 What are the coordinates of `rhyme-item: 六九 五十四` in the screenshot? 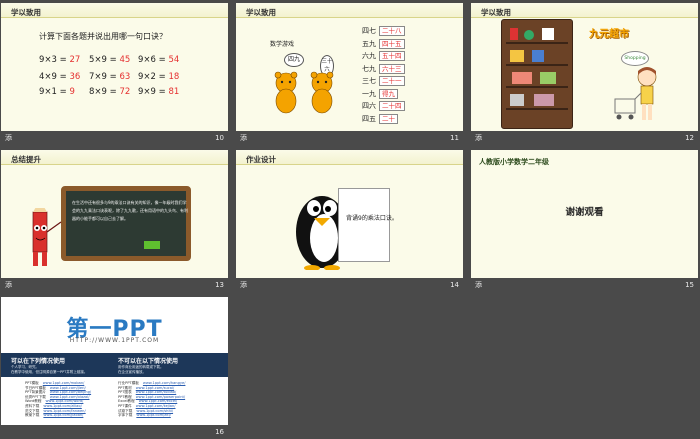 It's located at (383, 55).